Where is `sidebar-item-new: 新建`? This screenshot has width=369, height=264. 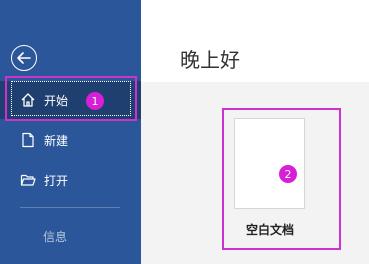 sidebar-item-new: 新建 is located at coordinates (70, 140).